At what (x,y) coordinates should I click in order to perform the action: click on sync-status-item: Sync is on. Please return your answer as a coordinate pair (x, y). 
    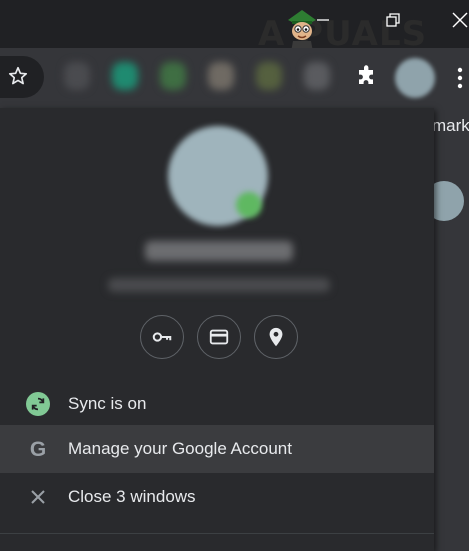
    Looking at the image, I should click on (217, 404).